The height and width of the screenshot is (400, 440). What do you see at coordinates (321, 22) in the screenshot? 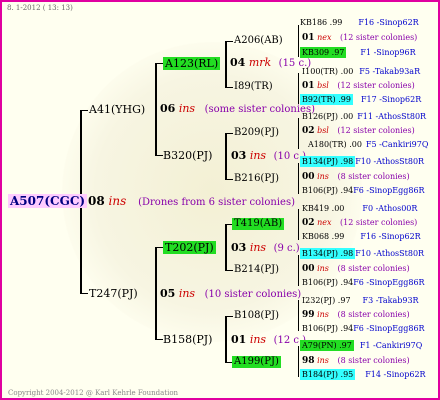
I see `ancestor-id: KB186 .99` at bounding box center [321, 22].